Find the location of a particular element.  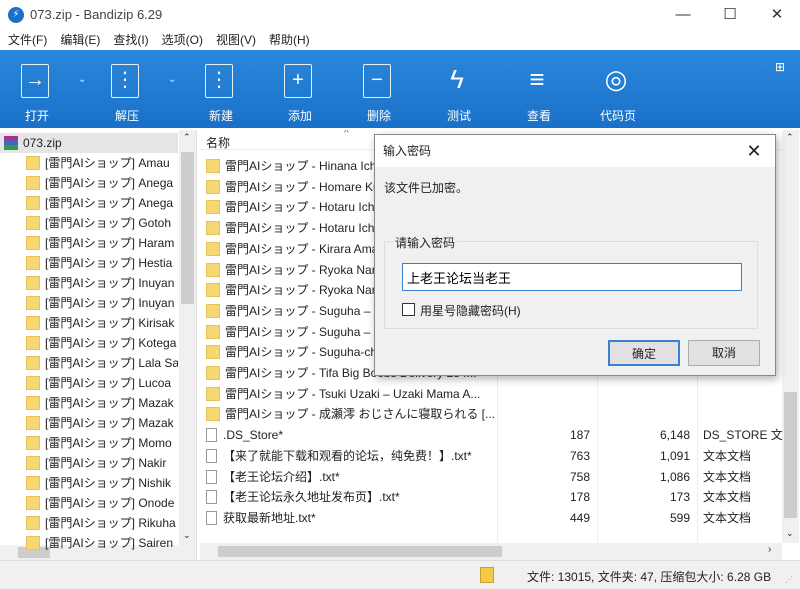

close-button: ✕ is located at coordinates (777, 15).